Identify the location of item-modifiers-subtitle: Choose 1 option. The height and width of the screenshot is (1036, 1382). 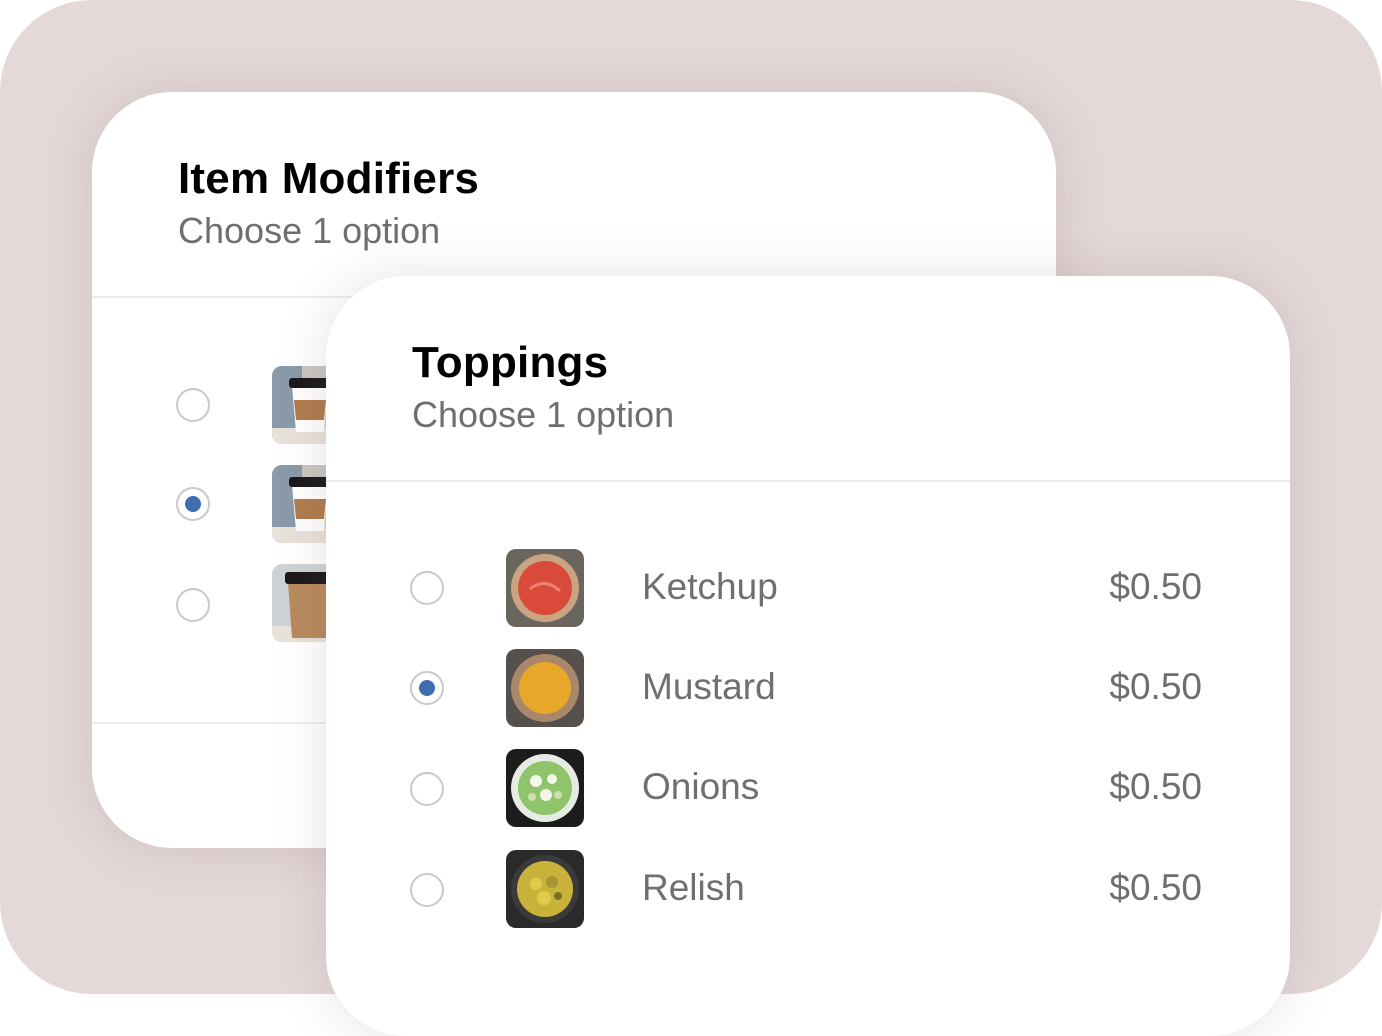
(309, 230).